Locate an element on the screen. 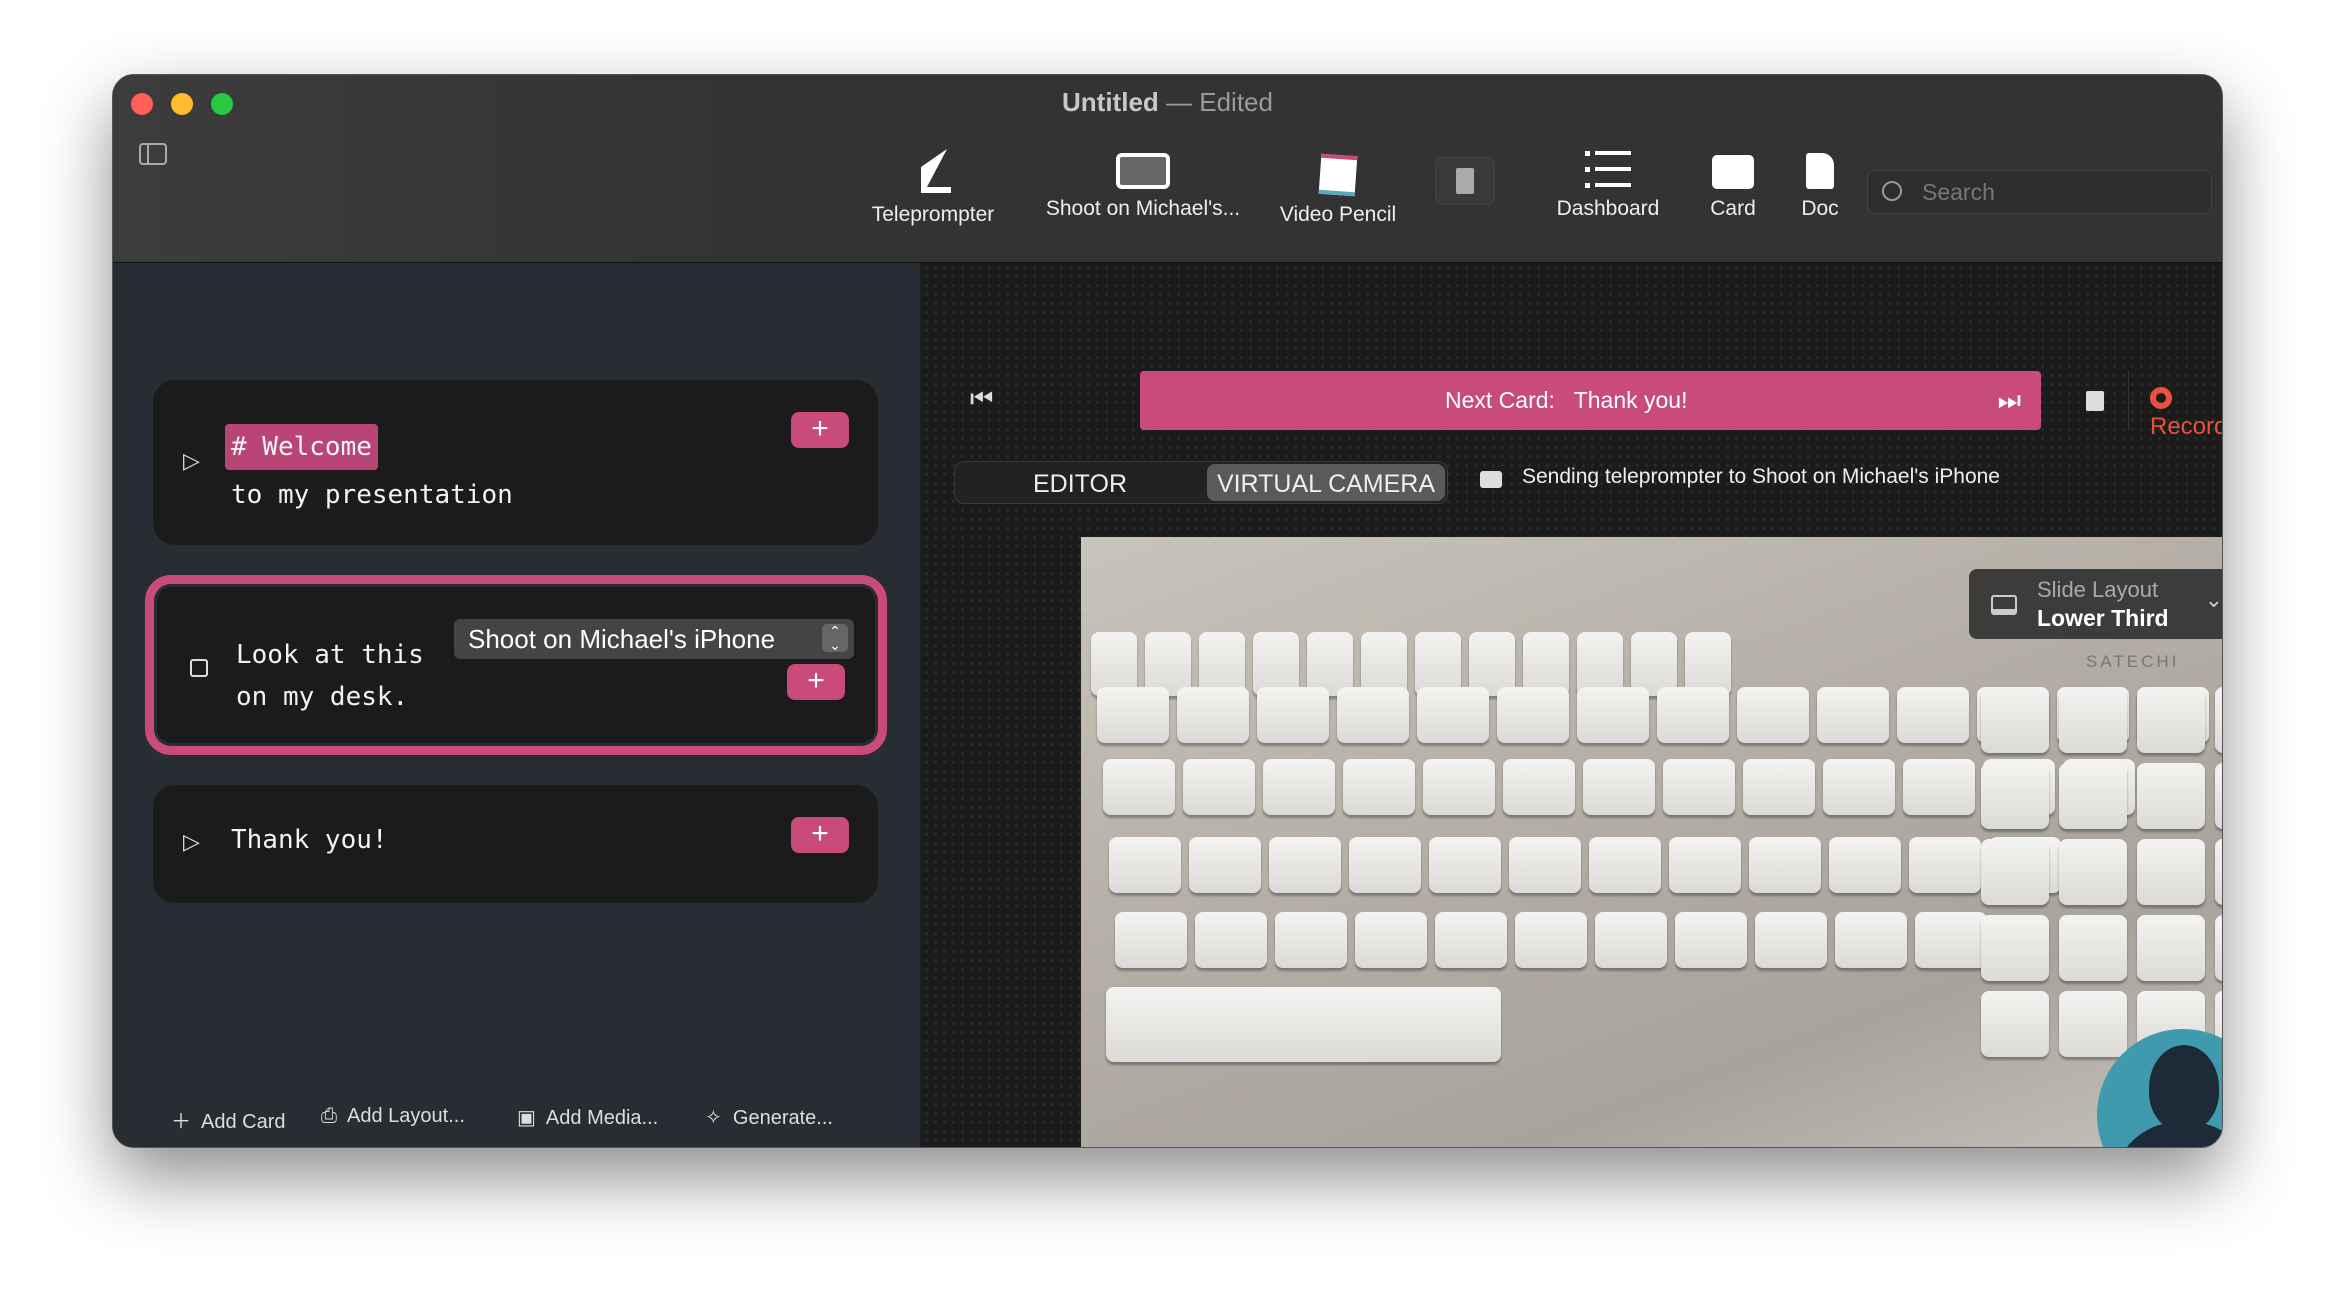 This screenshot has height=1296, width=2334. video-pencil-icon is located at coordinates (1338, 175).